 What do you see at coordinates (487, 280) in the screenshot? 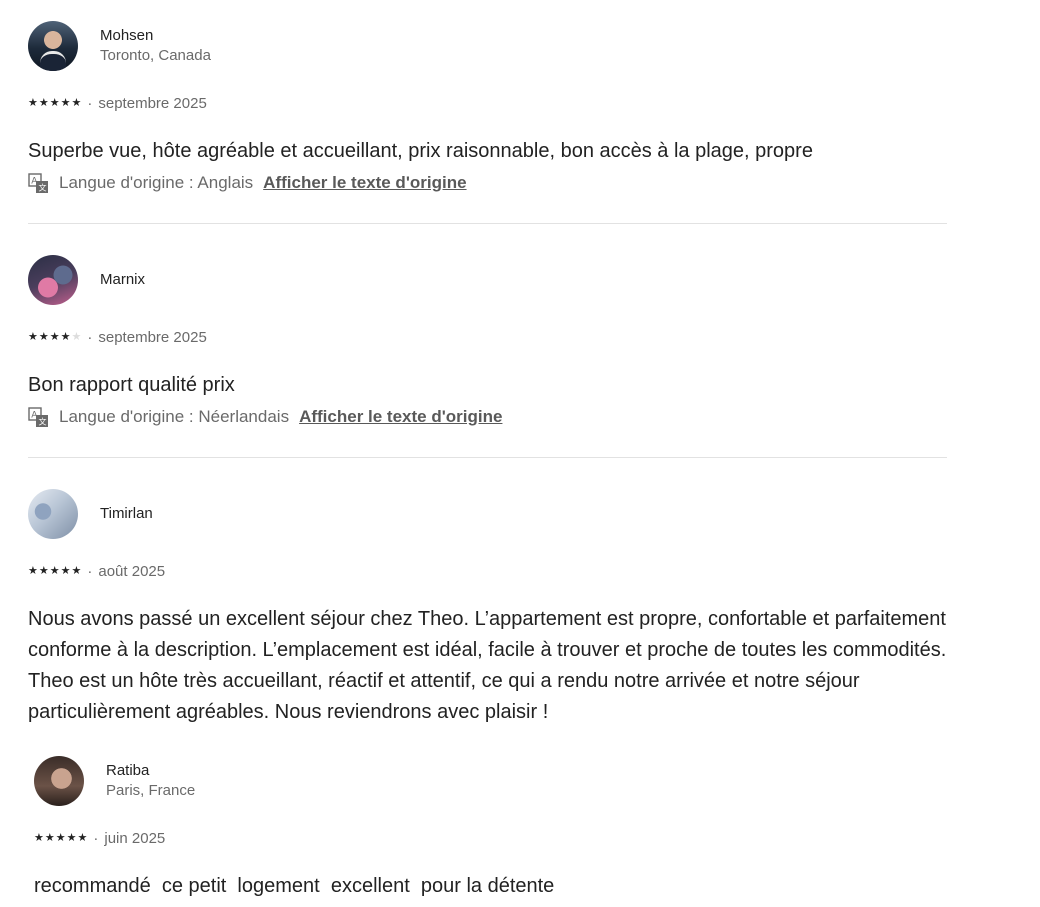
I see `review-header: Marnix` at bounding box center [487, 280].